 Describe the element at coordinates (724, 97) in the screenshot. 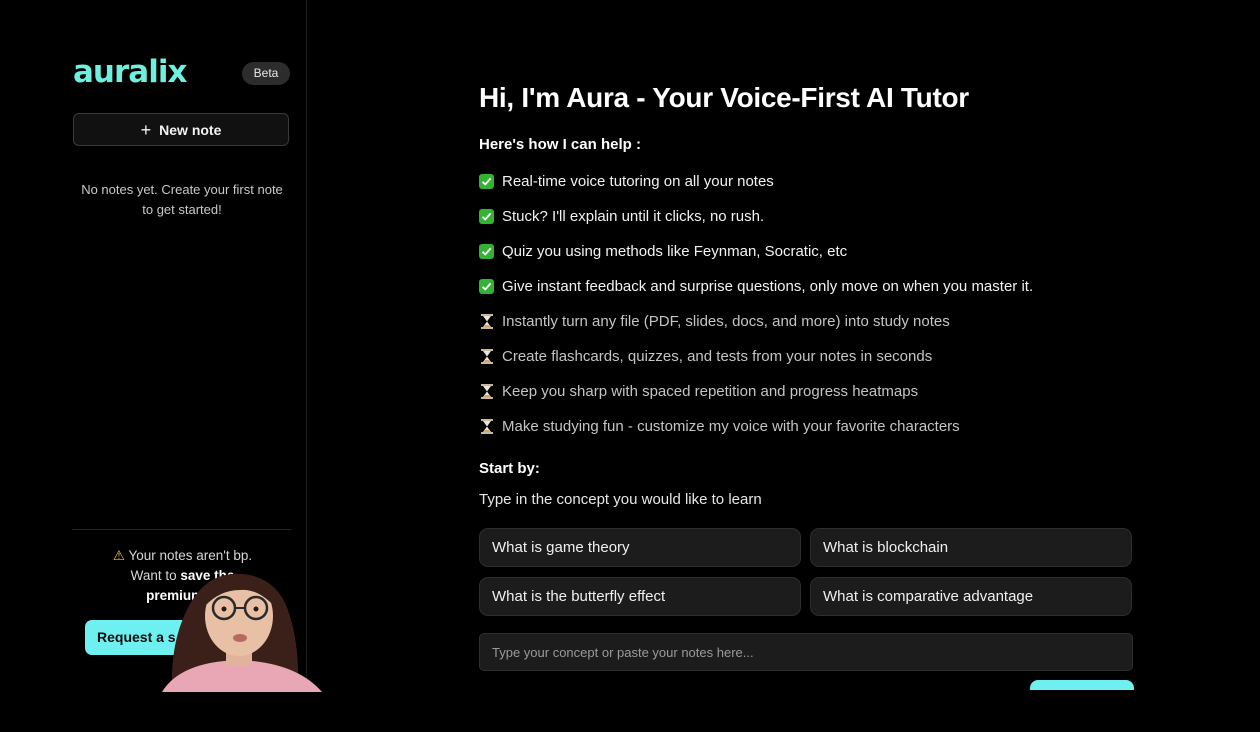

I see `page-title: Hi, I'm Aura - Your Voice-First AI Tutor` at that location.